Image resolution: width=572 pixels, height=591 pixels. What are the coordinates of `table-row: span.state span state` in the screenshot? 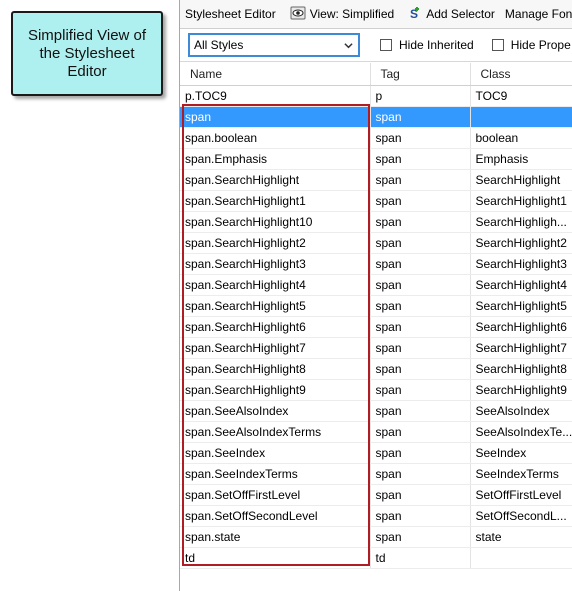 It's located at (376, 537).